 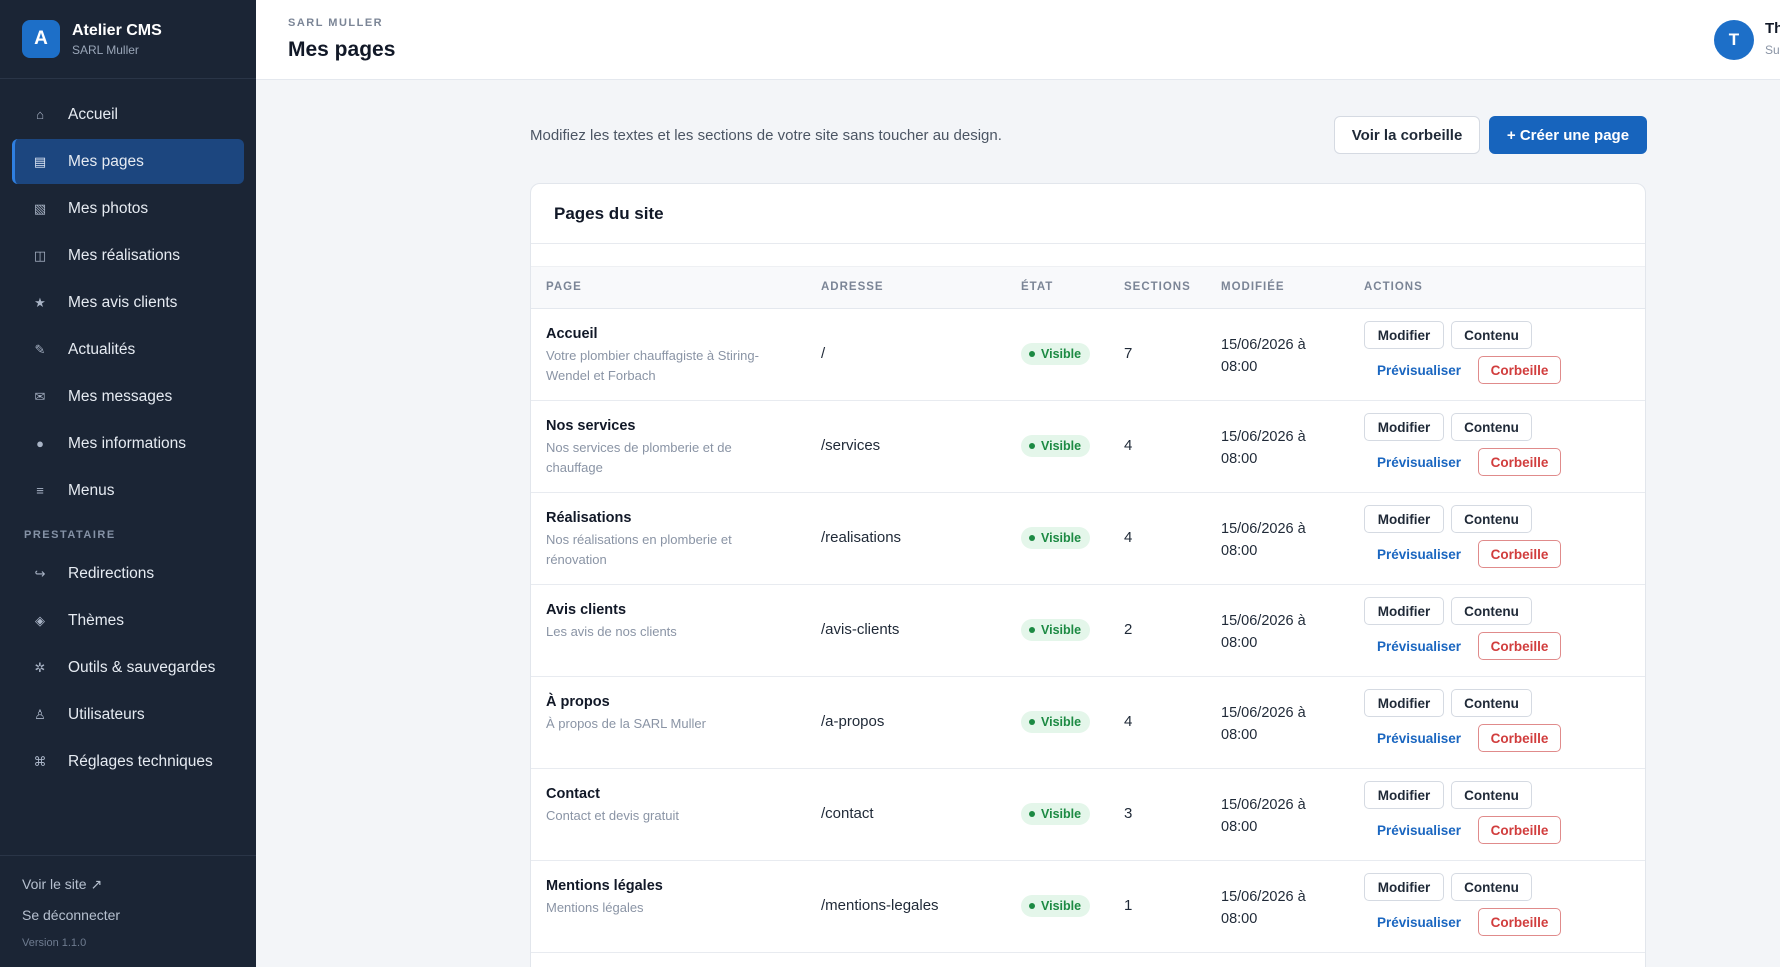 I want to click on column-header-actions: ACTIONS, so click(x=1393, y=287).